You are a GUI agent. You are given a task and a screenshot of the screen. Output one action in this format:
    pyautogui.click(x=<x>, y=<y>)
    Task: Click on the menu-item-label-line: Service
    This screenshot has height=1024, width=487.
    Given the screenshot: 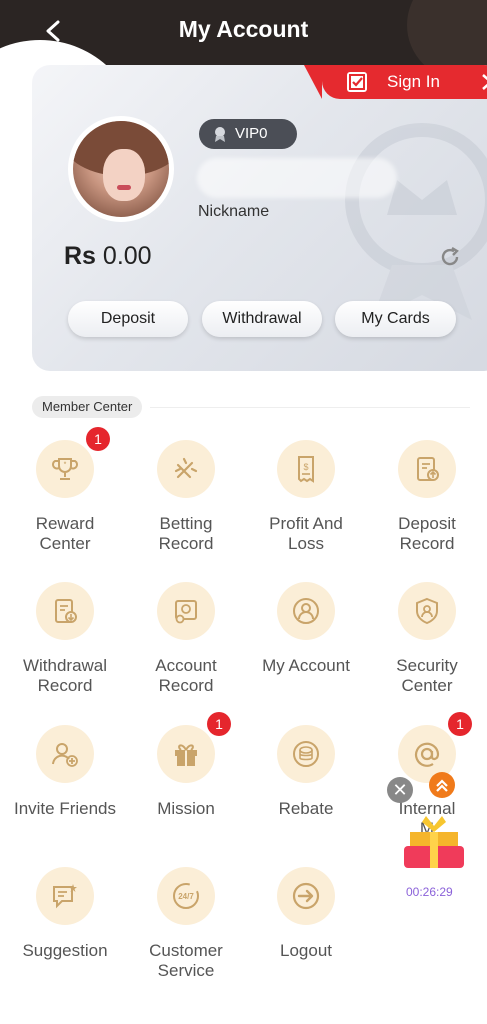 What is the action you would take?
    pyautogui.click(x=186, y=970)
    